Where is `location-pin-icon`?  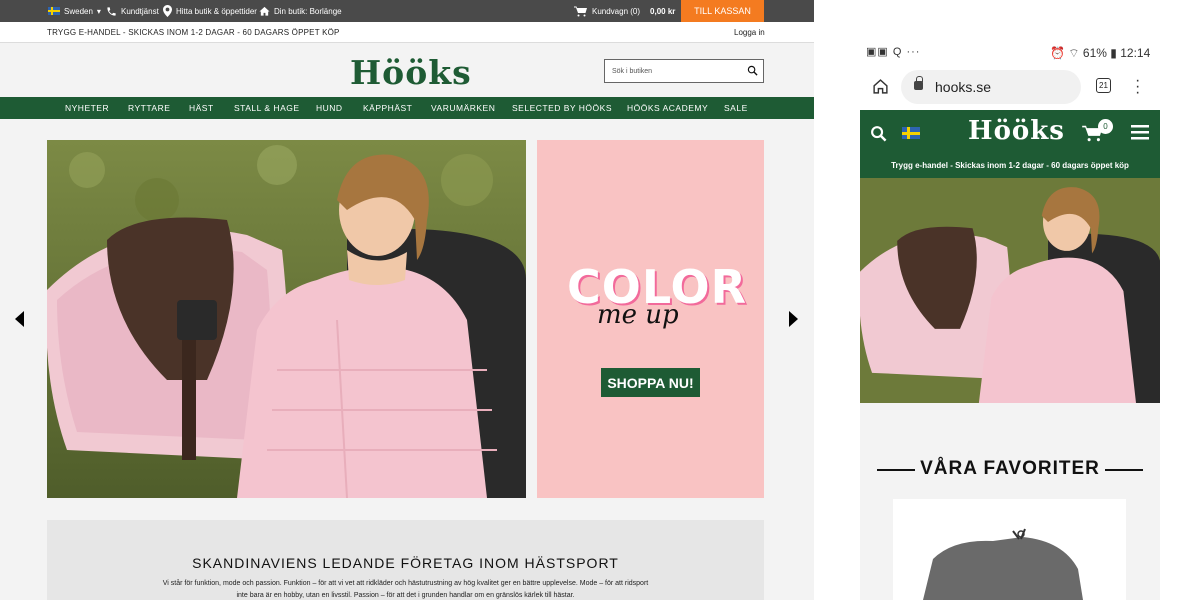 location-pin-icon is located at coordinates (167, 11).